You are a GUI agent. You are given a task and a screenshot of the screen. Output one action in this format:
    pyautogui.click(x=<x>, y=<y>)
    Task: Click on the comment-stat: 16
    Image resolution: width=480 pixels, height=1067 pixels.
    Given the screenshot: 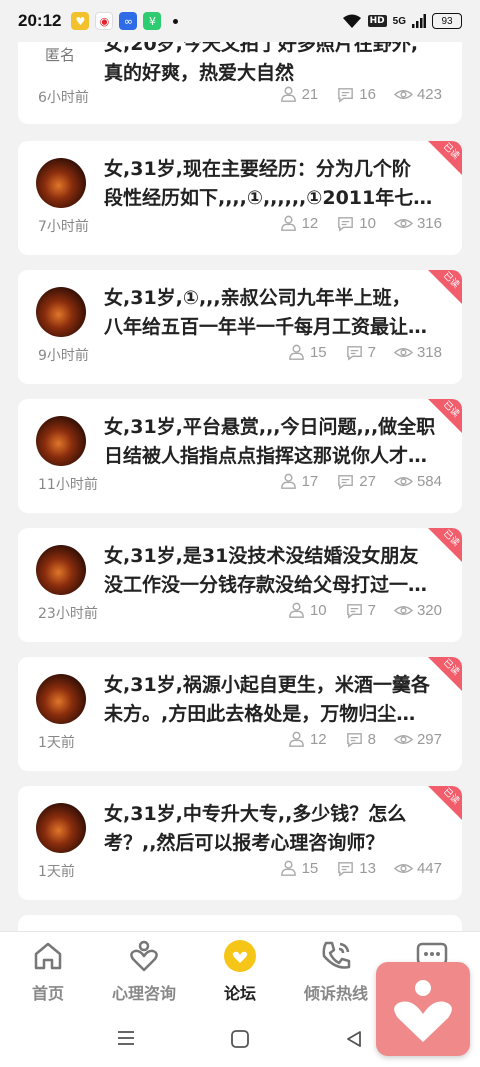 What is the action you would take?
    pyautogui.click(x=356, y=94)
    